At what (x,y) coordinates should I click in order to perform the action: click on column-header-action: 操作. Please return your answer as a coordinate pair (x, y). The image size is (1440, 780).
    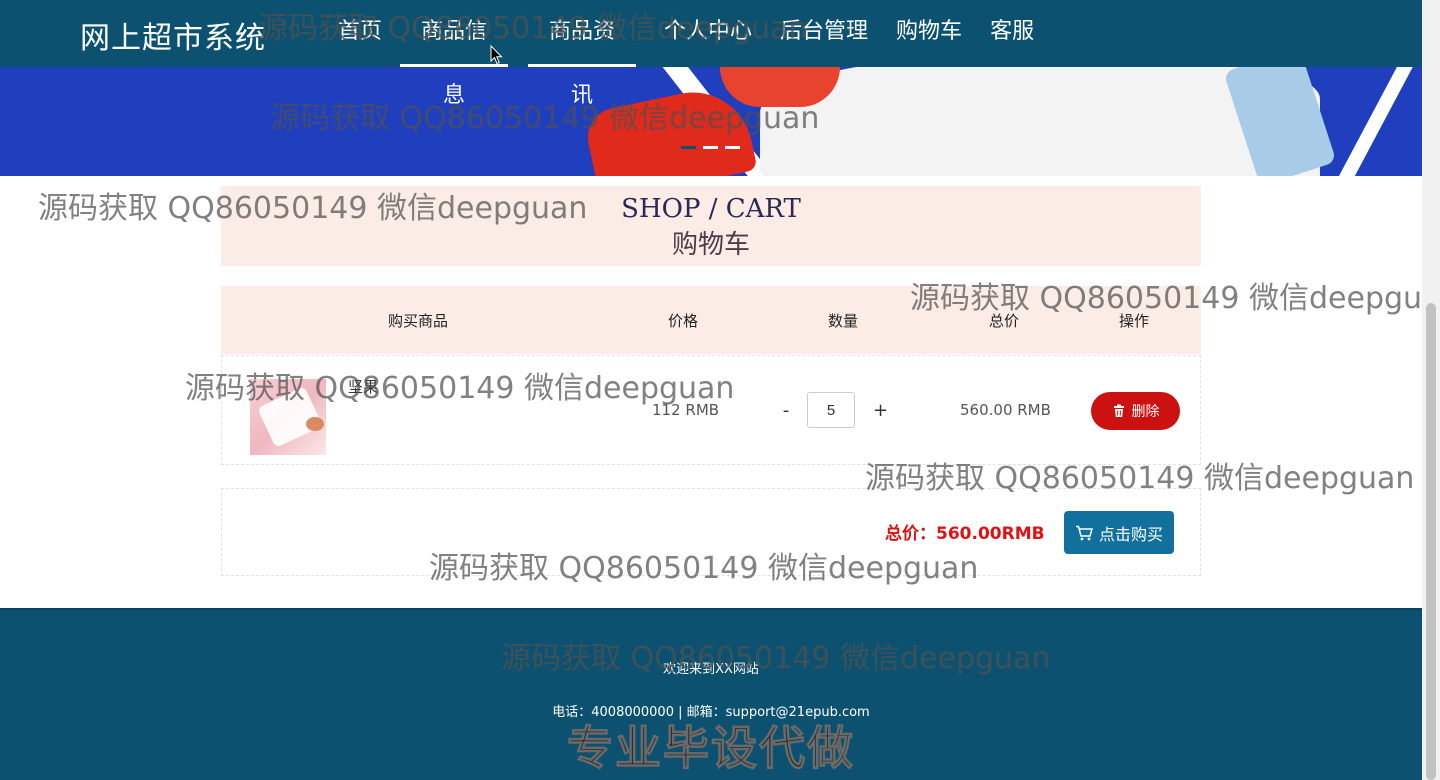
    Looking at the image, I should click on (1134, 321).